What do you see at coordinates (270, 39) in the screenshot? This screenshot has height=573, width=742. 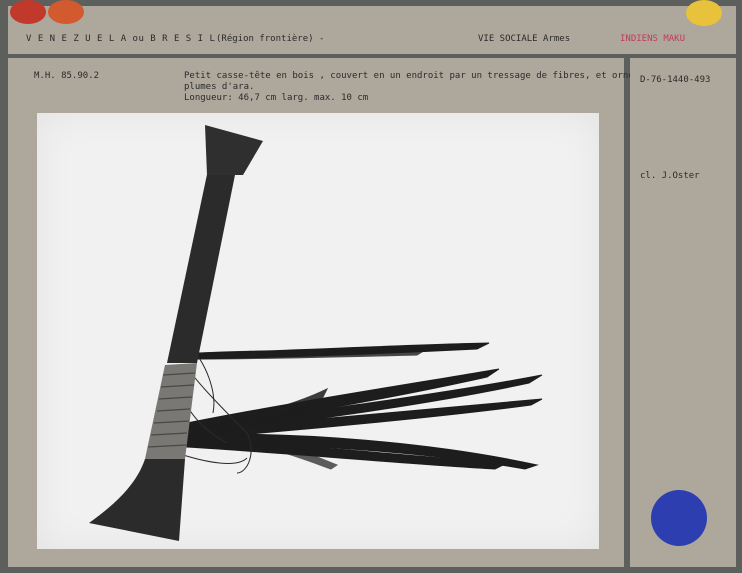 I see `region-label: (Région frontière) -` at bounding box center [270, 39].